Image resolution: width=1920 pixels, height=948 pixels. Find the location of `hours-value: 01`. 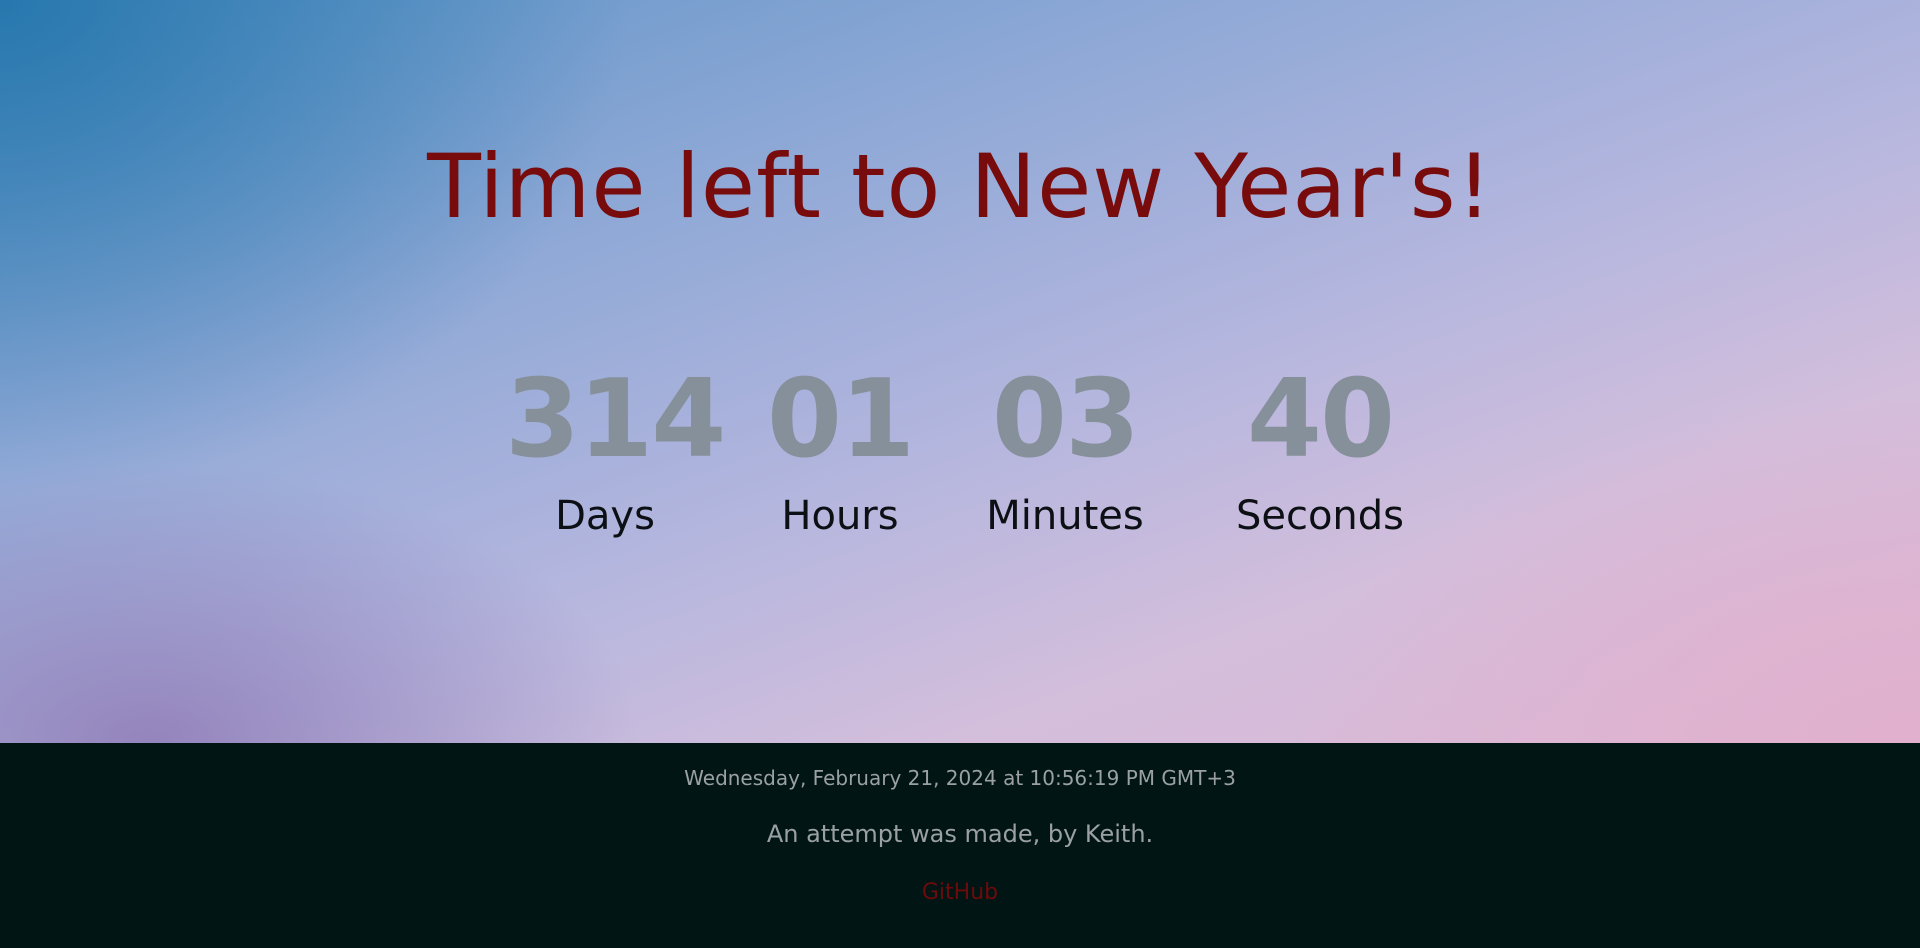

hours-value: 01 is located at coordinates (840, 419).